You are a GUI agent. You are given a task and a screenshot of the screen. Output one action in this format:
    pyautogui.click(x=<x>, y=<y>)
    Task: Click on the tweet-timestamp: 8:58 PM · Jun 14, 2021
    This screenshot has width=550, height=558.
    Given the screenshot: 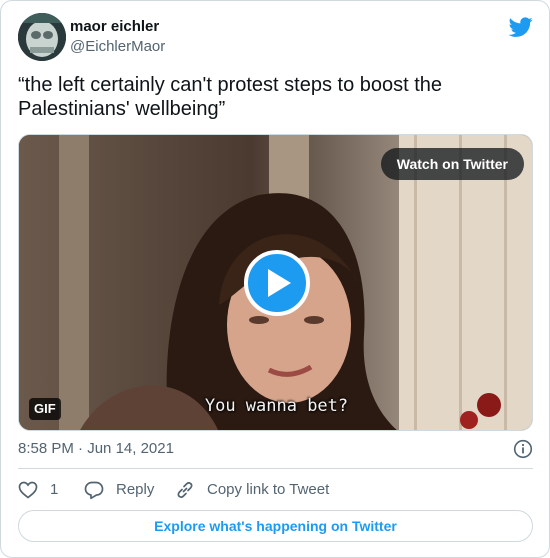 What is the action you would take?
    pyautogui.click(x=275, y=449)
    